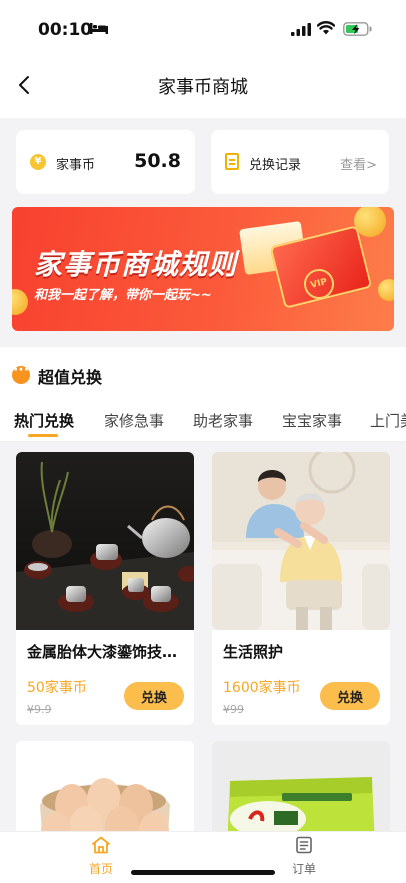 The image size is (406, 883). What do you see at coordinates (57, 688) in the screenshot?
I see `product-price: 50家事币` at bounding box center [57, 688].